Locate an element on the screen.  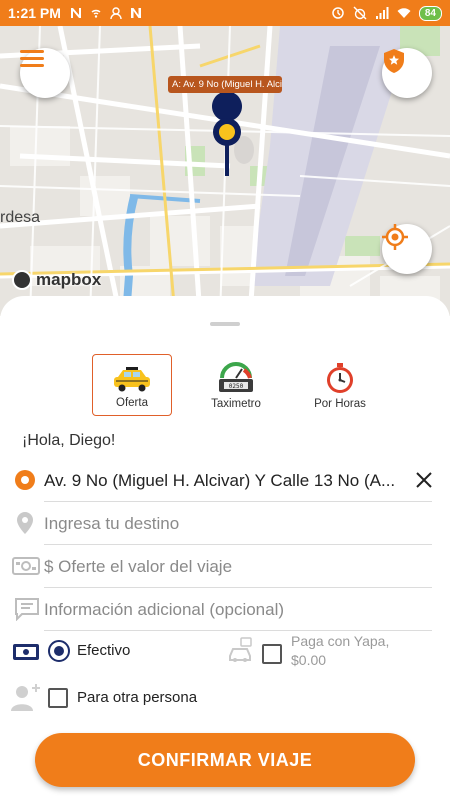
wifi-calling-icon is located at coordinates (96, 13).